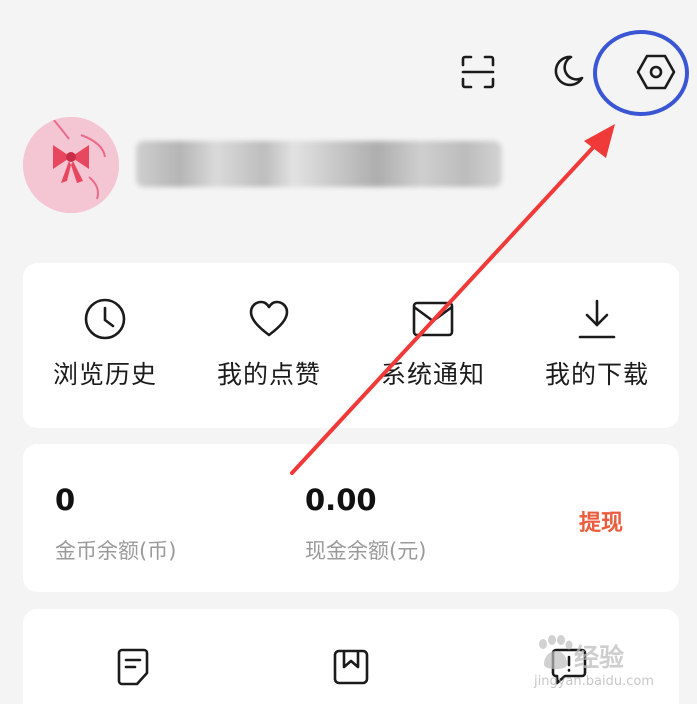 The width and height of the screenshot is (697, 704). I want to click on downloads-action: 我的下载, so click(597, 345).